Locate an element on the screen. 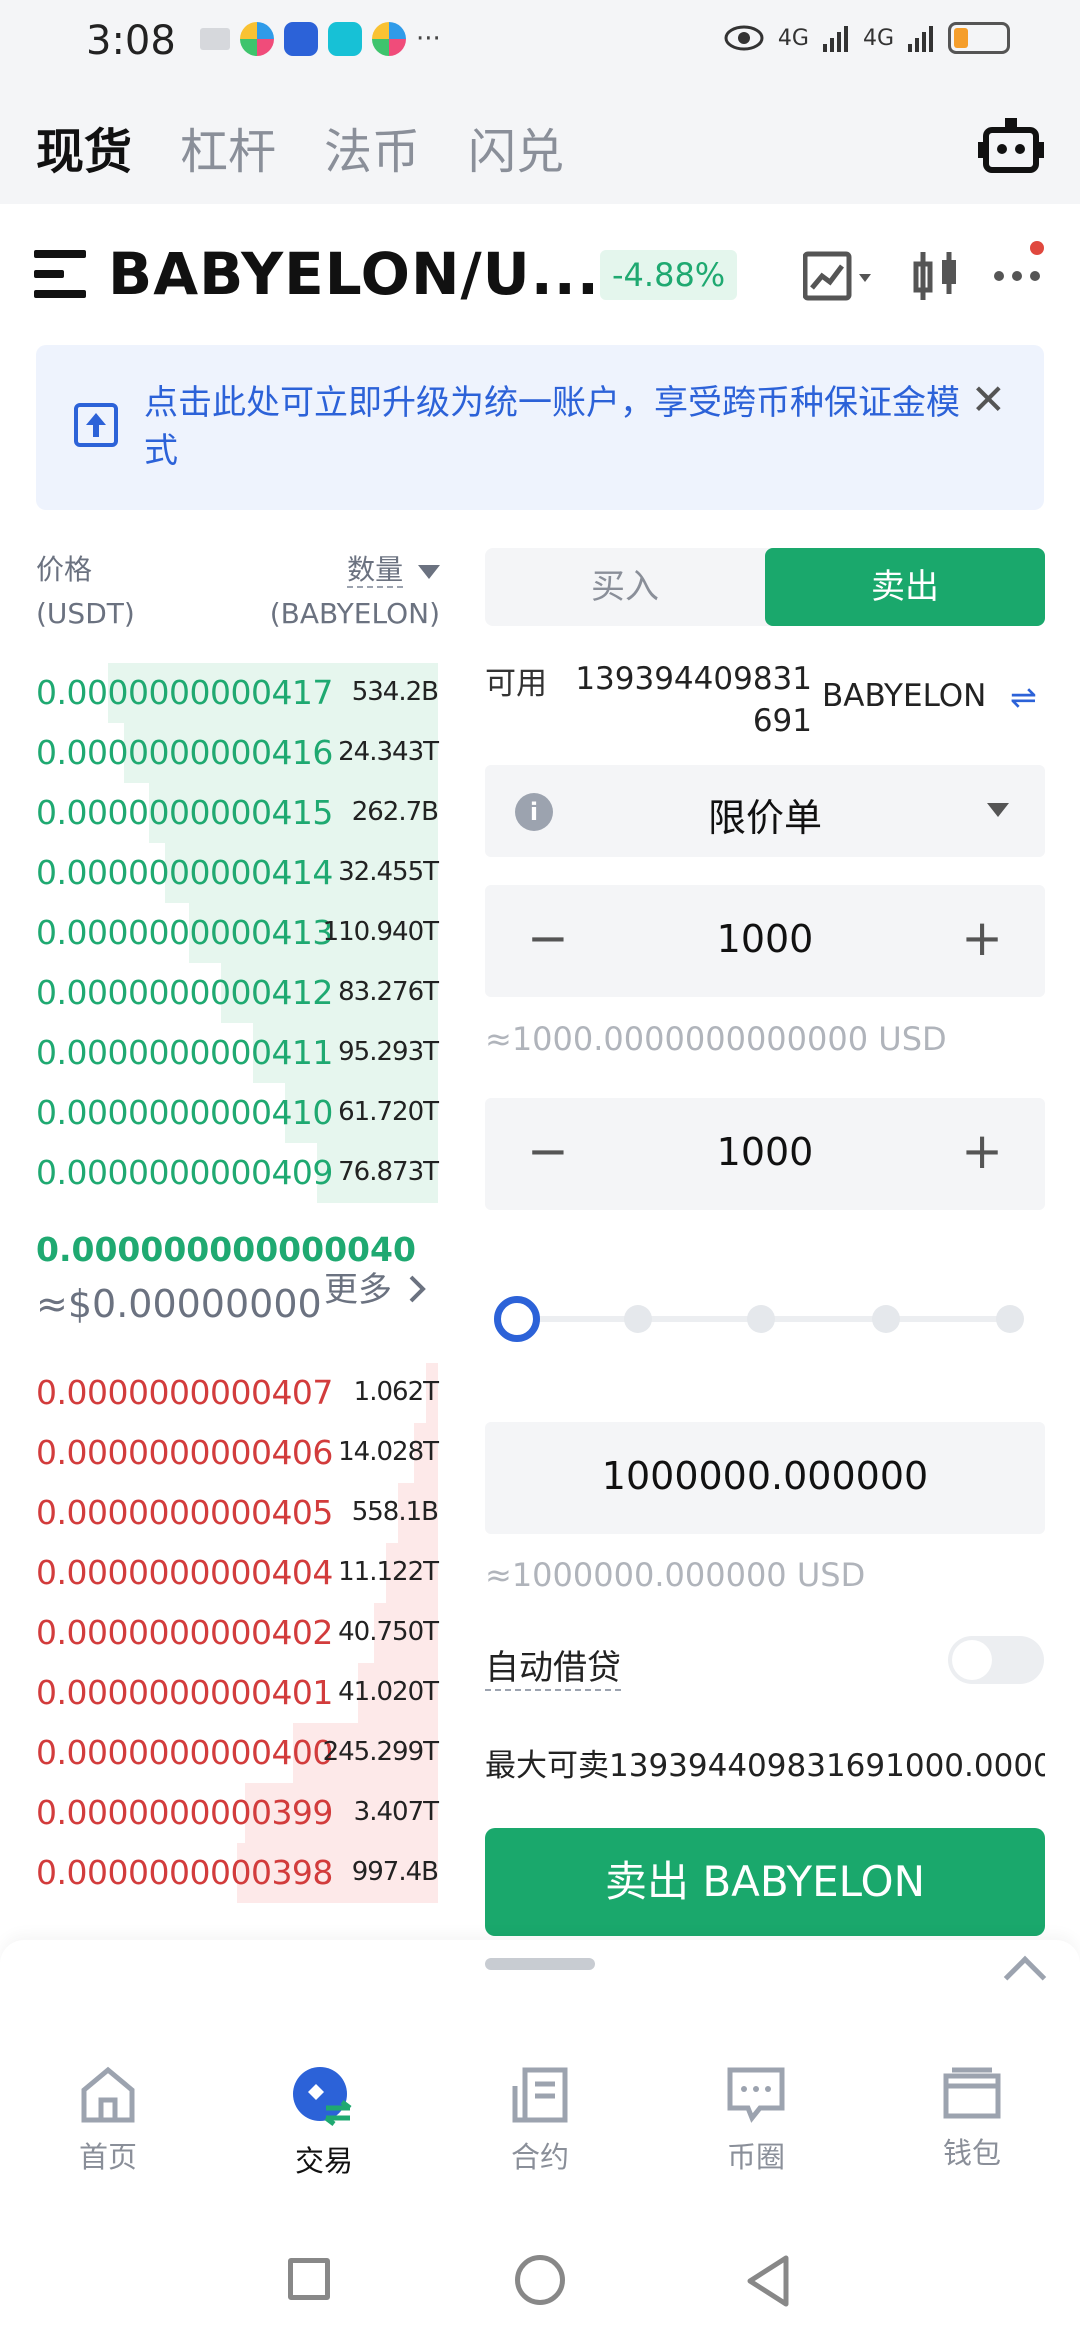 The width and height of the screenshot is (1080, 2340). ask-row: 0.0000000000416 24.343T is located at coordinates (237, 753).